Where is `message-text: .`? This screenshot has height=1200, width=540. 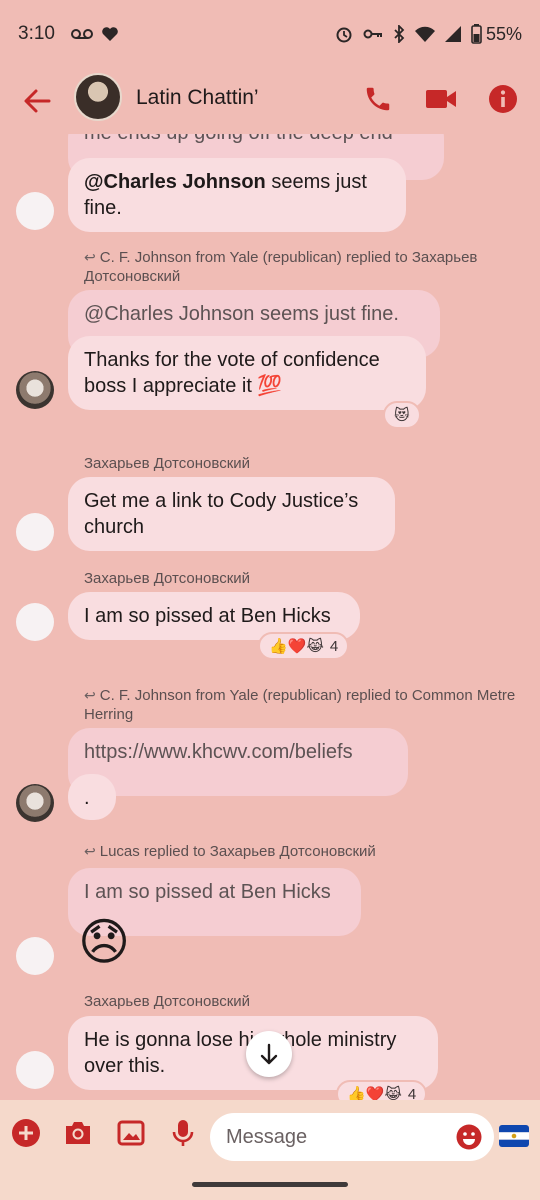
message-text: . is located at coordinates (87, 798).